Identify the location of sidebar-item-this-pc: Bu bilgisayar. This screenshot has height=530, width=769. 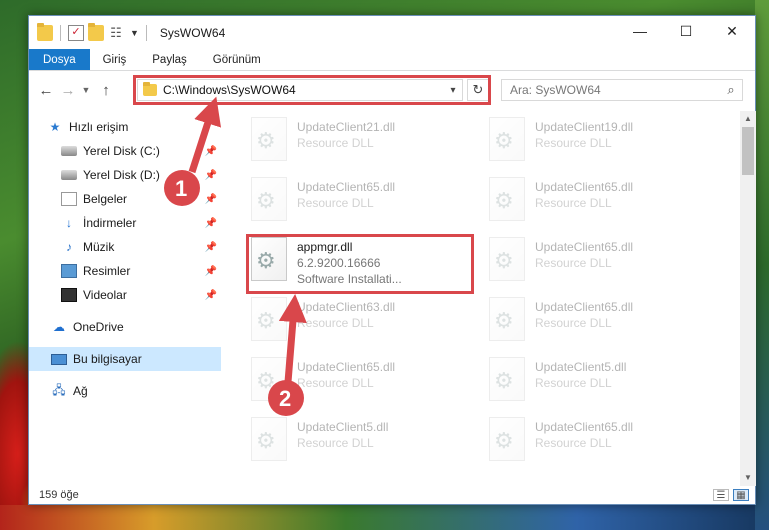
(125, 359).